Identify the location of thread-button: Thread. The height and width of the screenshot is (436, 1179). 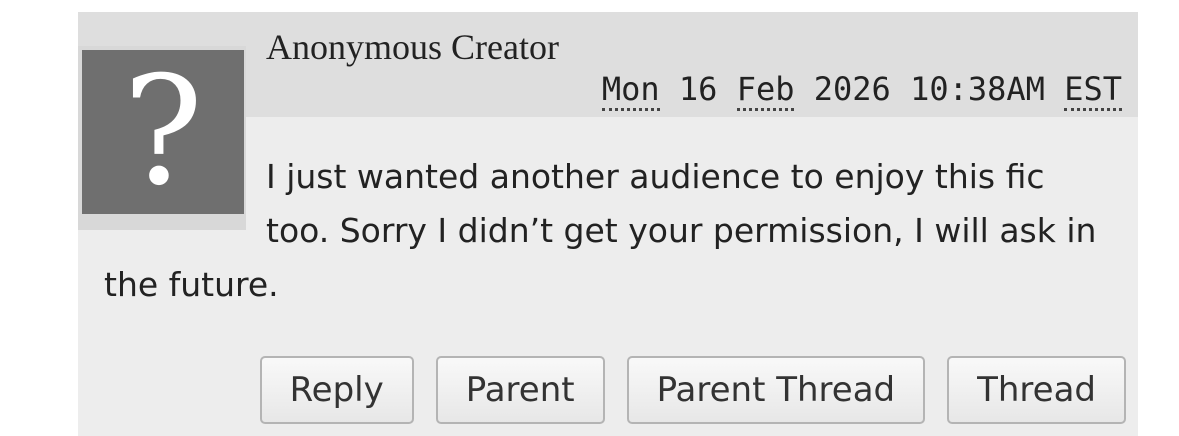
(1036, 390).